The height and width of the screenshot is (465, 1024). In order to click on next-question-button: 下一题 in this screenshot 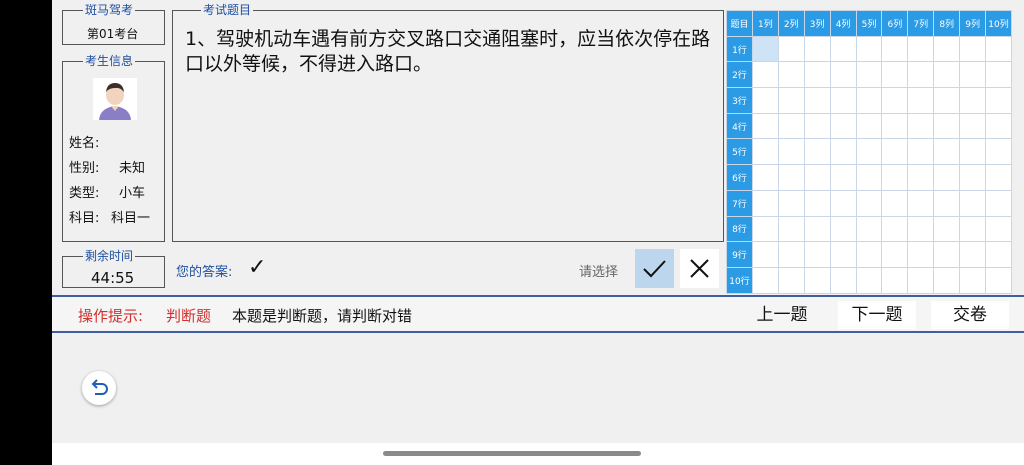, I will do `click(877, 315)`.